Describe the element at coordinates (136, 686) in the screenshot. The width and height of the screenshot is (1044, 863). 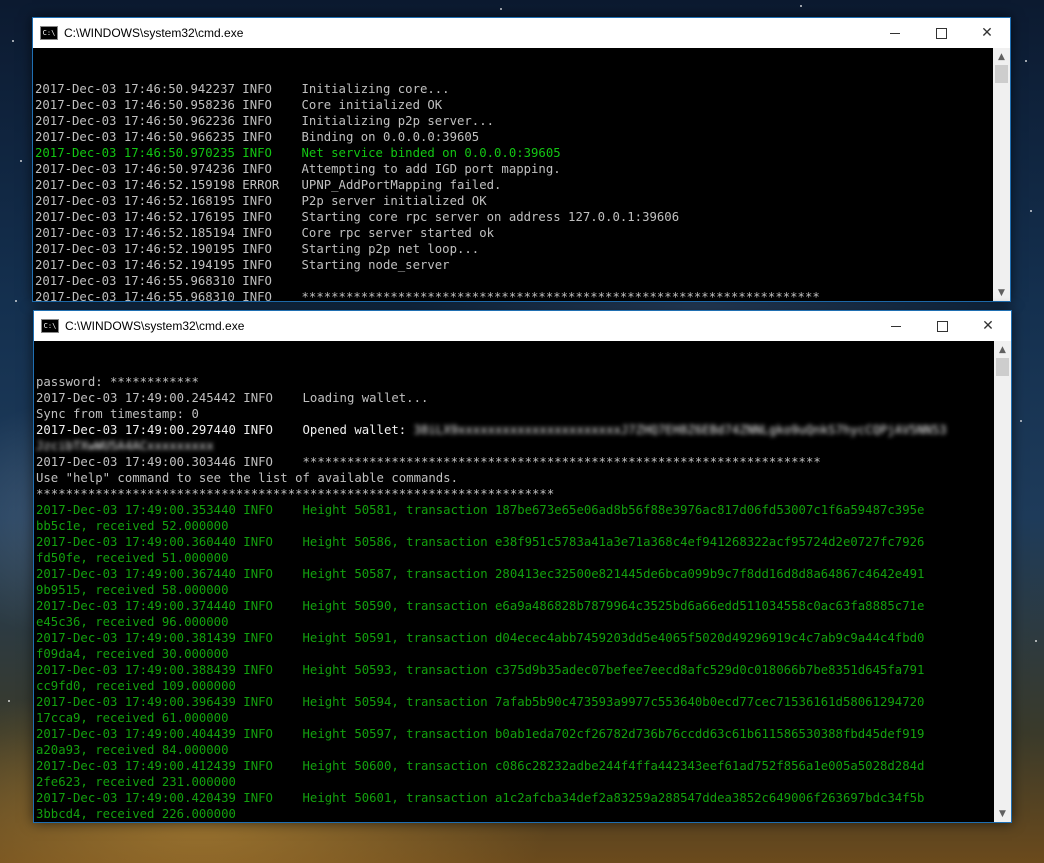
I see `console-line-text: cc9fd0, received 109.000000` at that location.